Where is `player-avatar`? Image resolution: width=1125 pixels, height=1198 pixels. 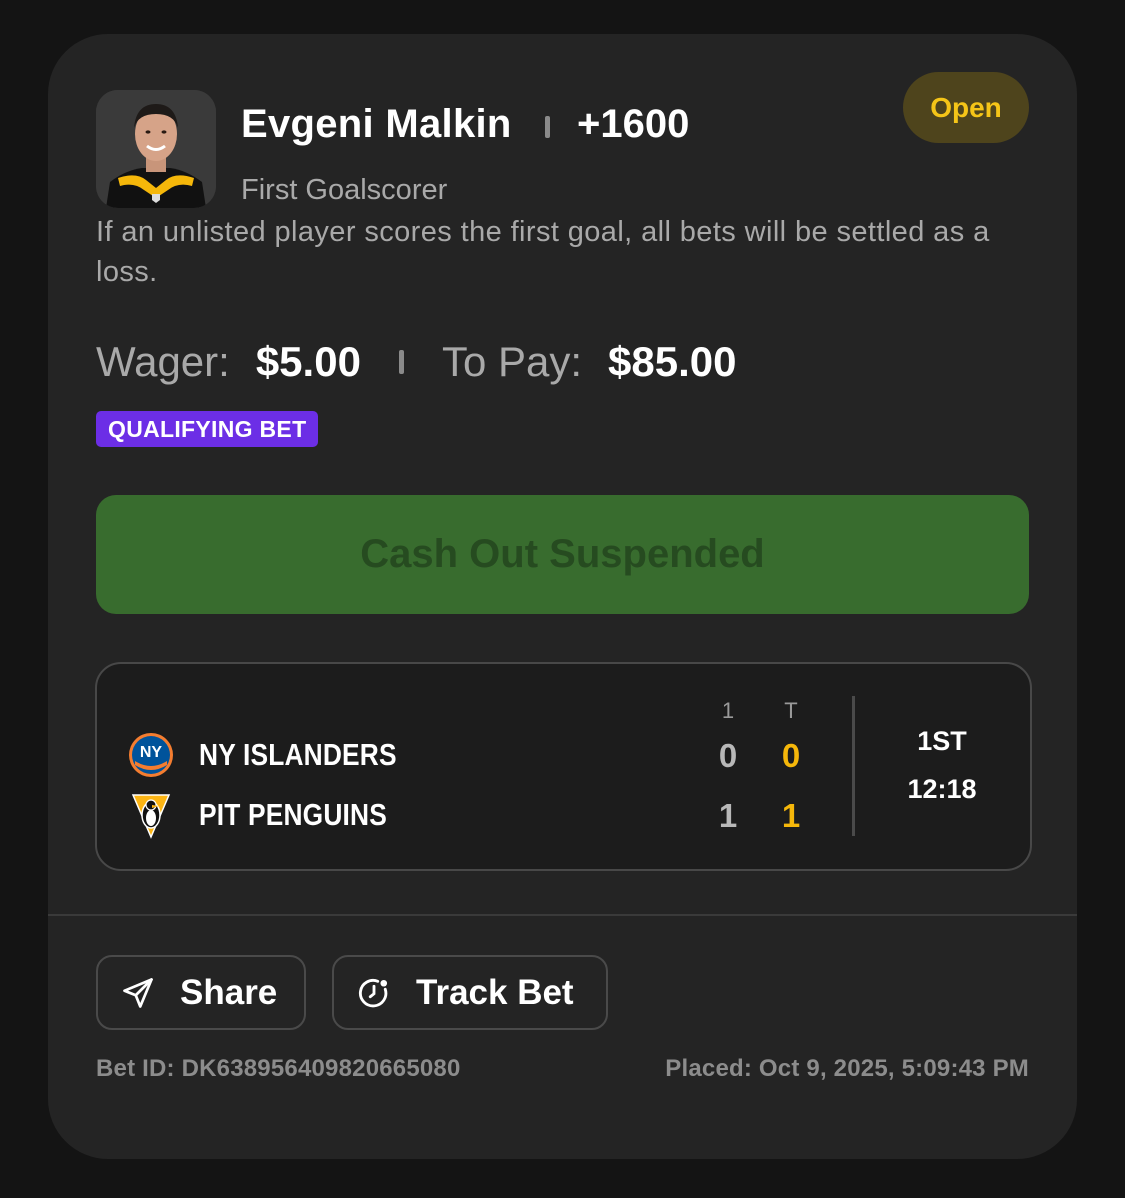
player-avatar is located at coordinates (156, 149).